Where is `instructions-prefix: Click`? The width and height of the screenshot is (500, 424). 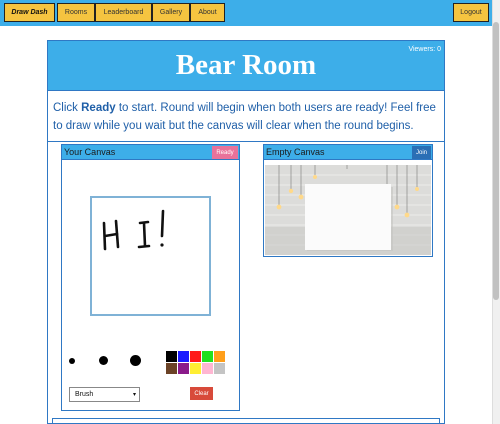
instructions-prefix: Click is located at coordinates (67, 108).